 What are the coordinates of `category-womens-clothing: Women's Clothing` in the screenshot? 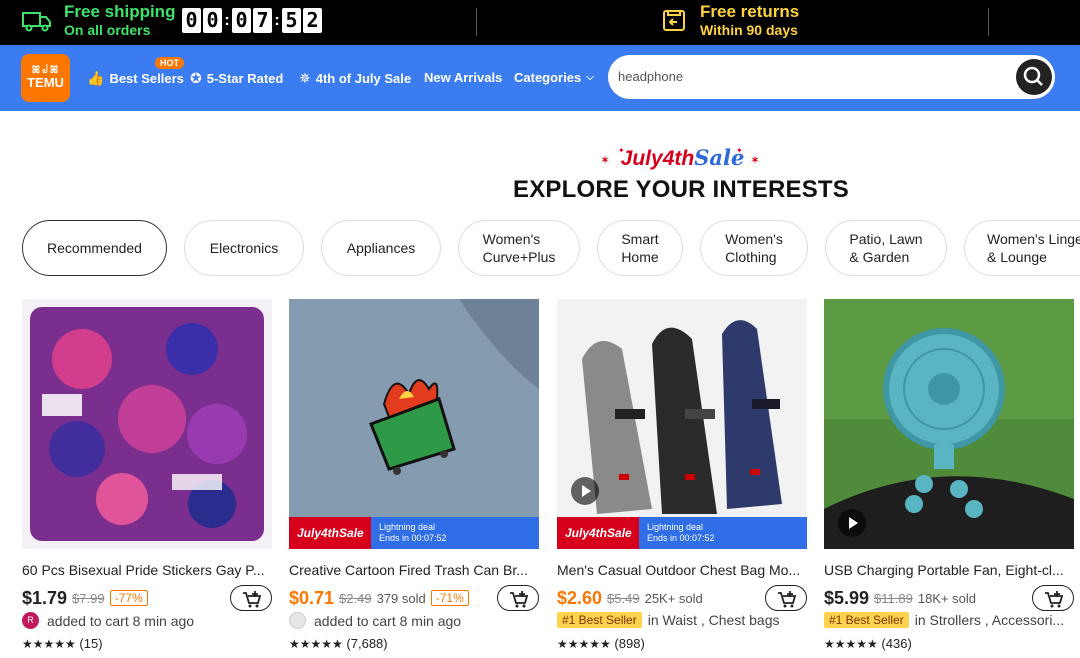 It's located at (754, 248).